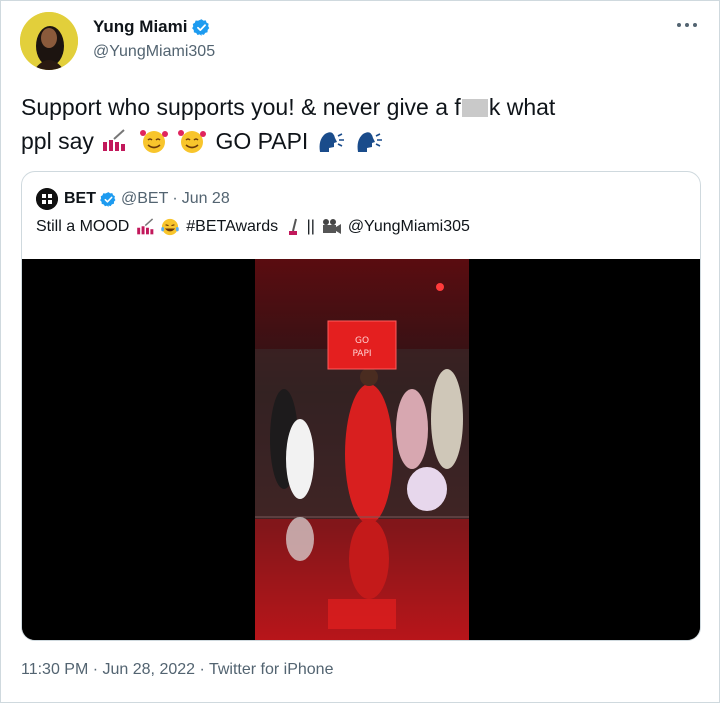 The width and height of the screenshot is (720, 703). I want to click on quote-author-name: BET, so click(80, 199).